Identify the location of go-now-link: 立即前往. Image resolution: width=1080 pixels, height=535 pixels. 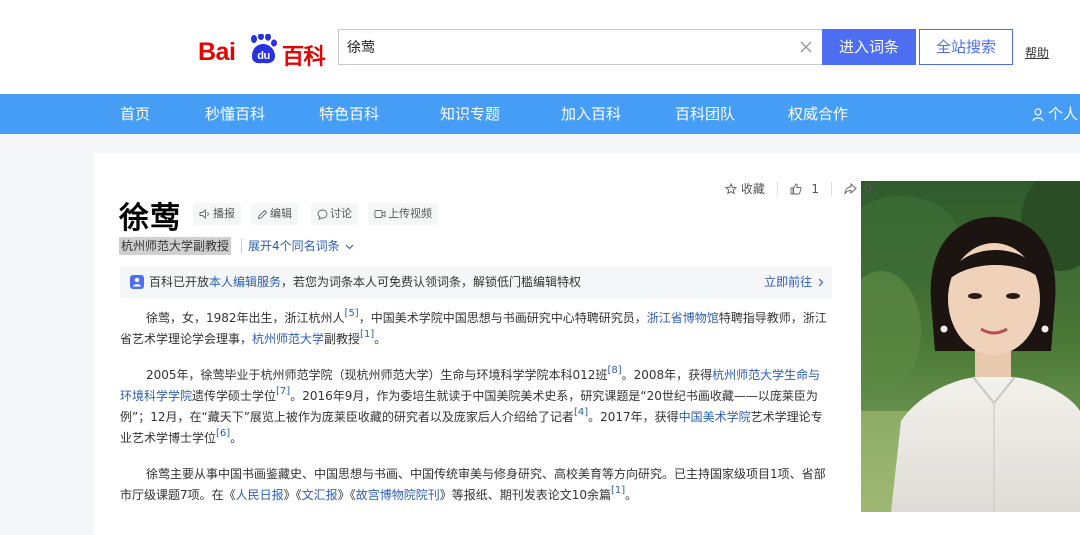
(794, 282).